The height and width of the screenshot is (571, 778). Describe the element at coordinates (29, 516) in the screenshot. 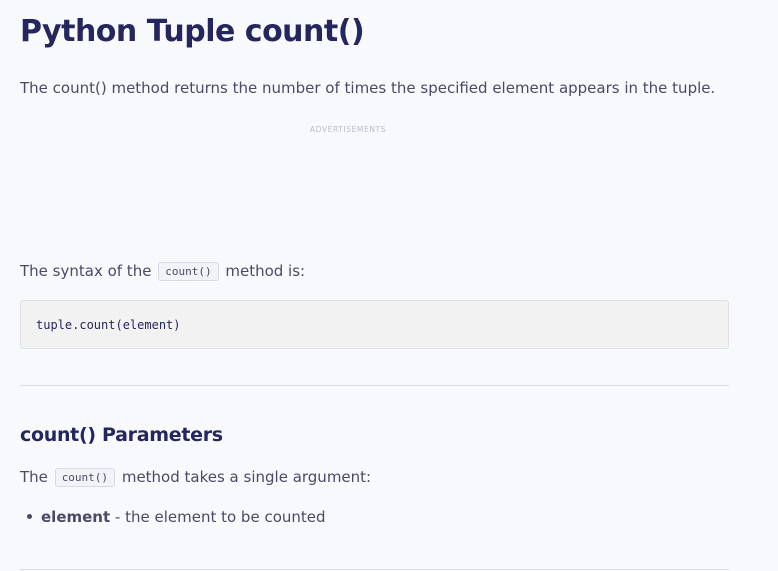

I see `bullet-icon` at that location.